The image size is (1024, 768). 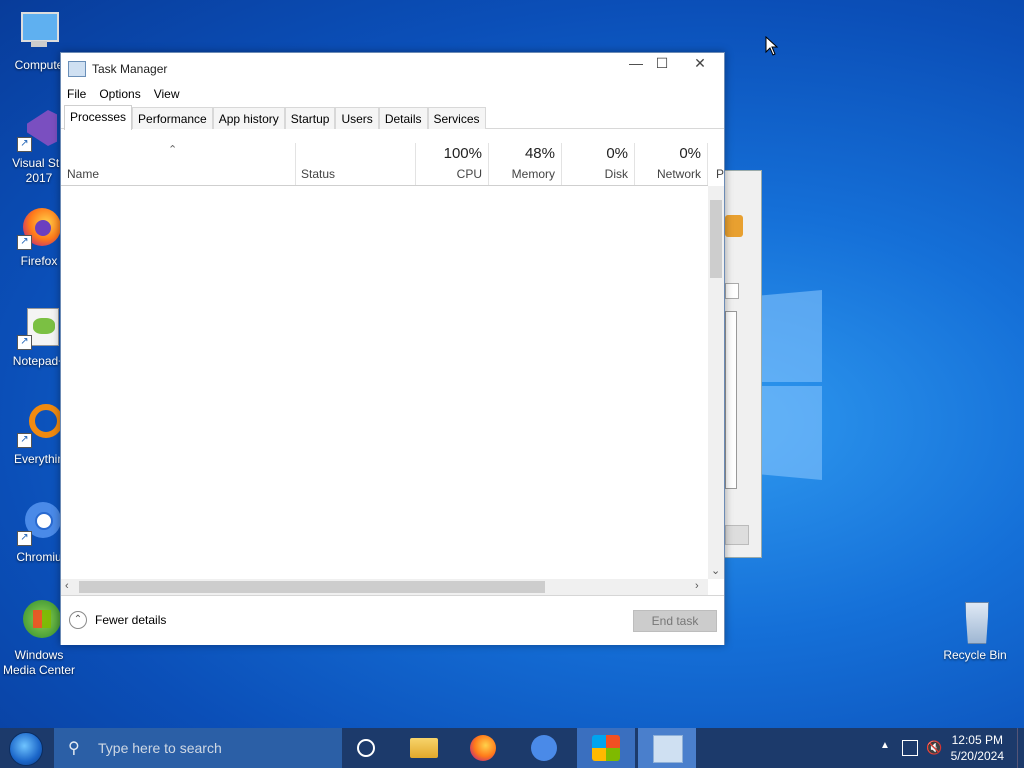 I want to click on column-status: Status, so click(x=355, y=164).